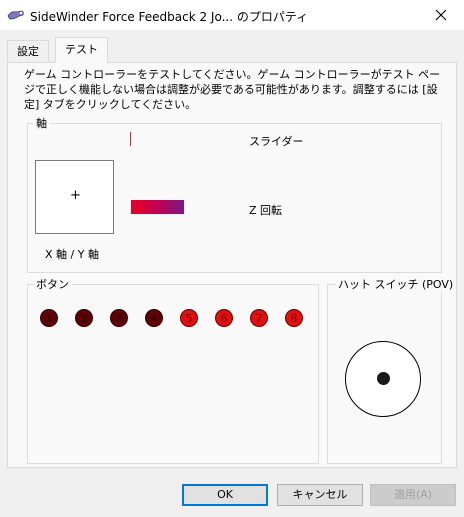  I want to click on title-bar: SideWinder Force Feedback 2 Jo... のプロパティ, so click(232, 15).